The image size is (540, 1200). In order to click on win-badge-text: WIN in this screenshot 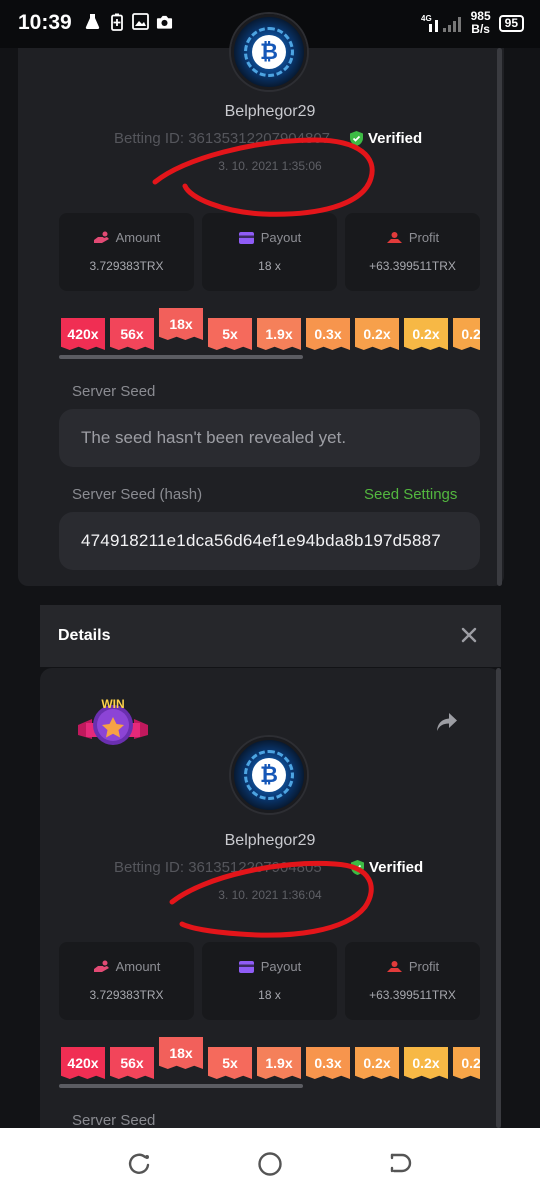, I will do `click(112, 704)`.